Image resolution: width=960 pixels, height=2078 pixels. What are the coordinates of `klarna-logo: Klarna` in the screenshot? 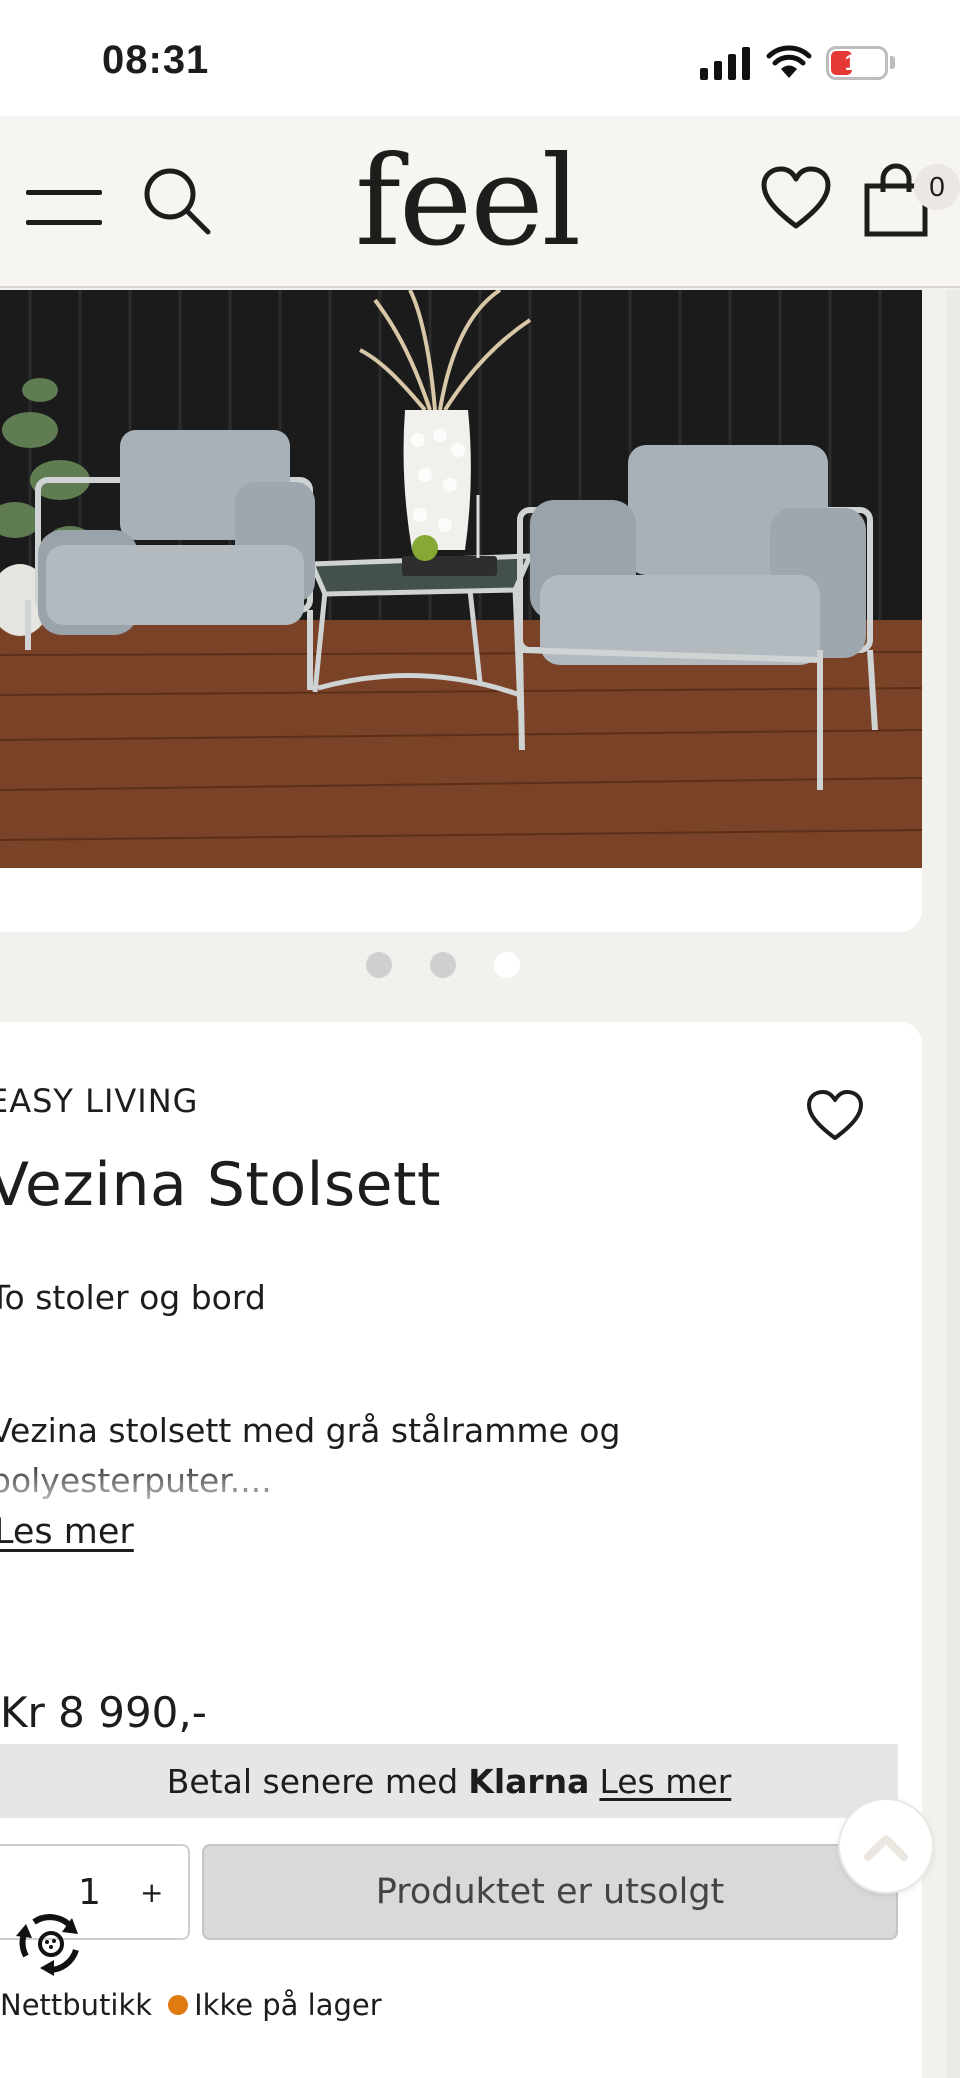 It's located at (529, 1781).